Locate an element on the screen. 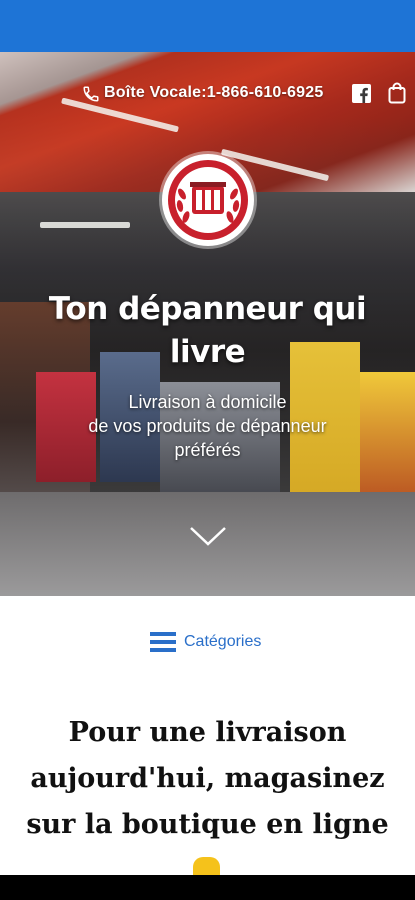  yellow-decoration is located at coordinates (206, 866).